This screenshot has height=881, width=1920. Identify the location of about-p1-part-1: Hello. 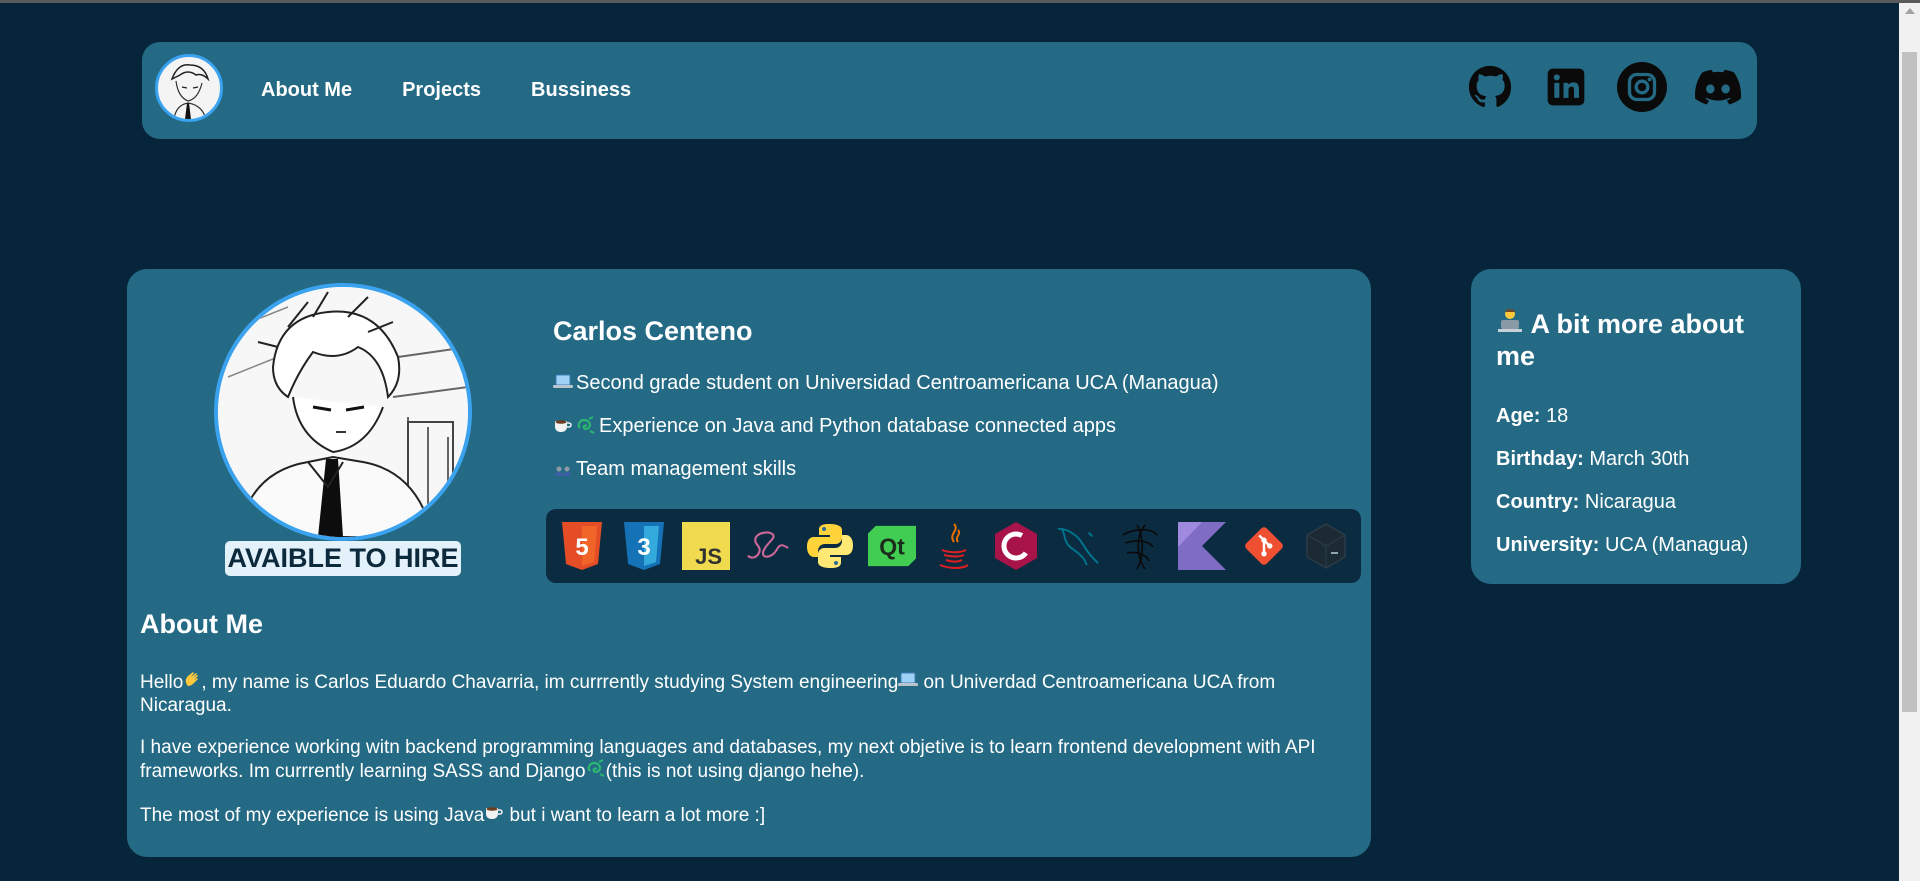
(162, 682).